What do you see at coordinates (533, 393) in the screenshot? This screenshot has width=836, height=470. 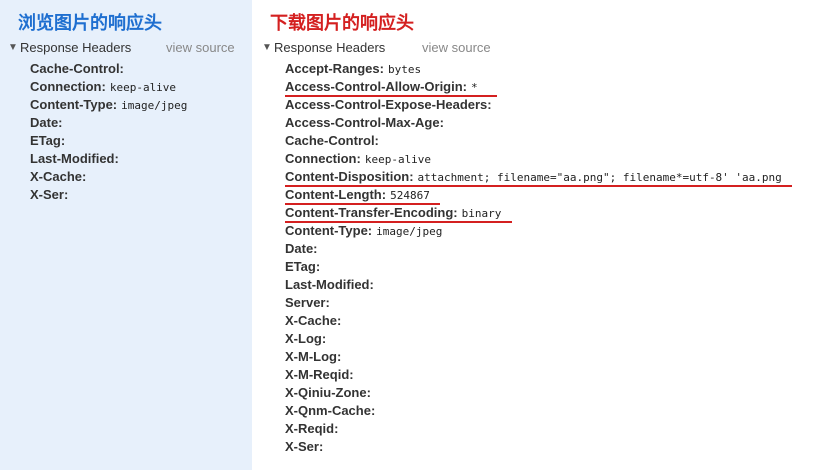 I see `header-row: X-Qiniu-Zone:` at bounding box center [533, 393].